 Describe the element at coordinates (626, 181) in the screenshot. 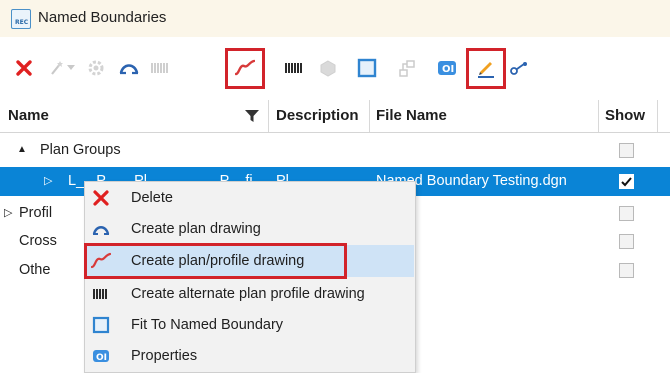

I see `show-checkbox-checked` at that location.